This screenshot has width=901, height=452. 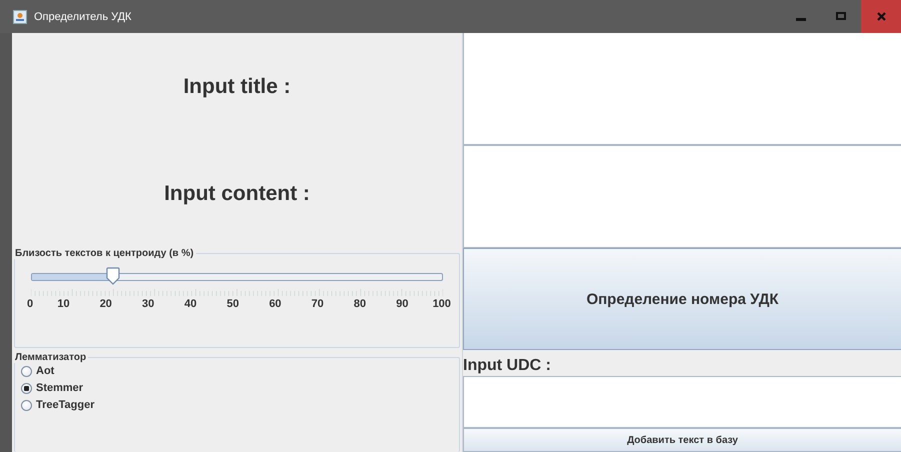 I want to click on scale-label: 100, so click(x=441, y=304).